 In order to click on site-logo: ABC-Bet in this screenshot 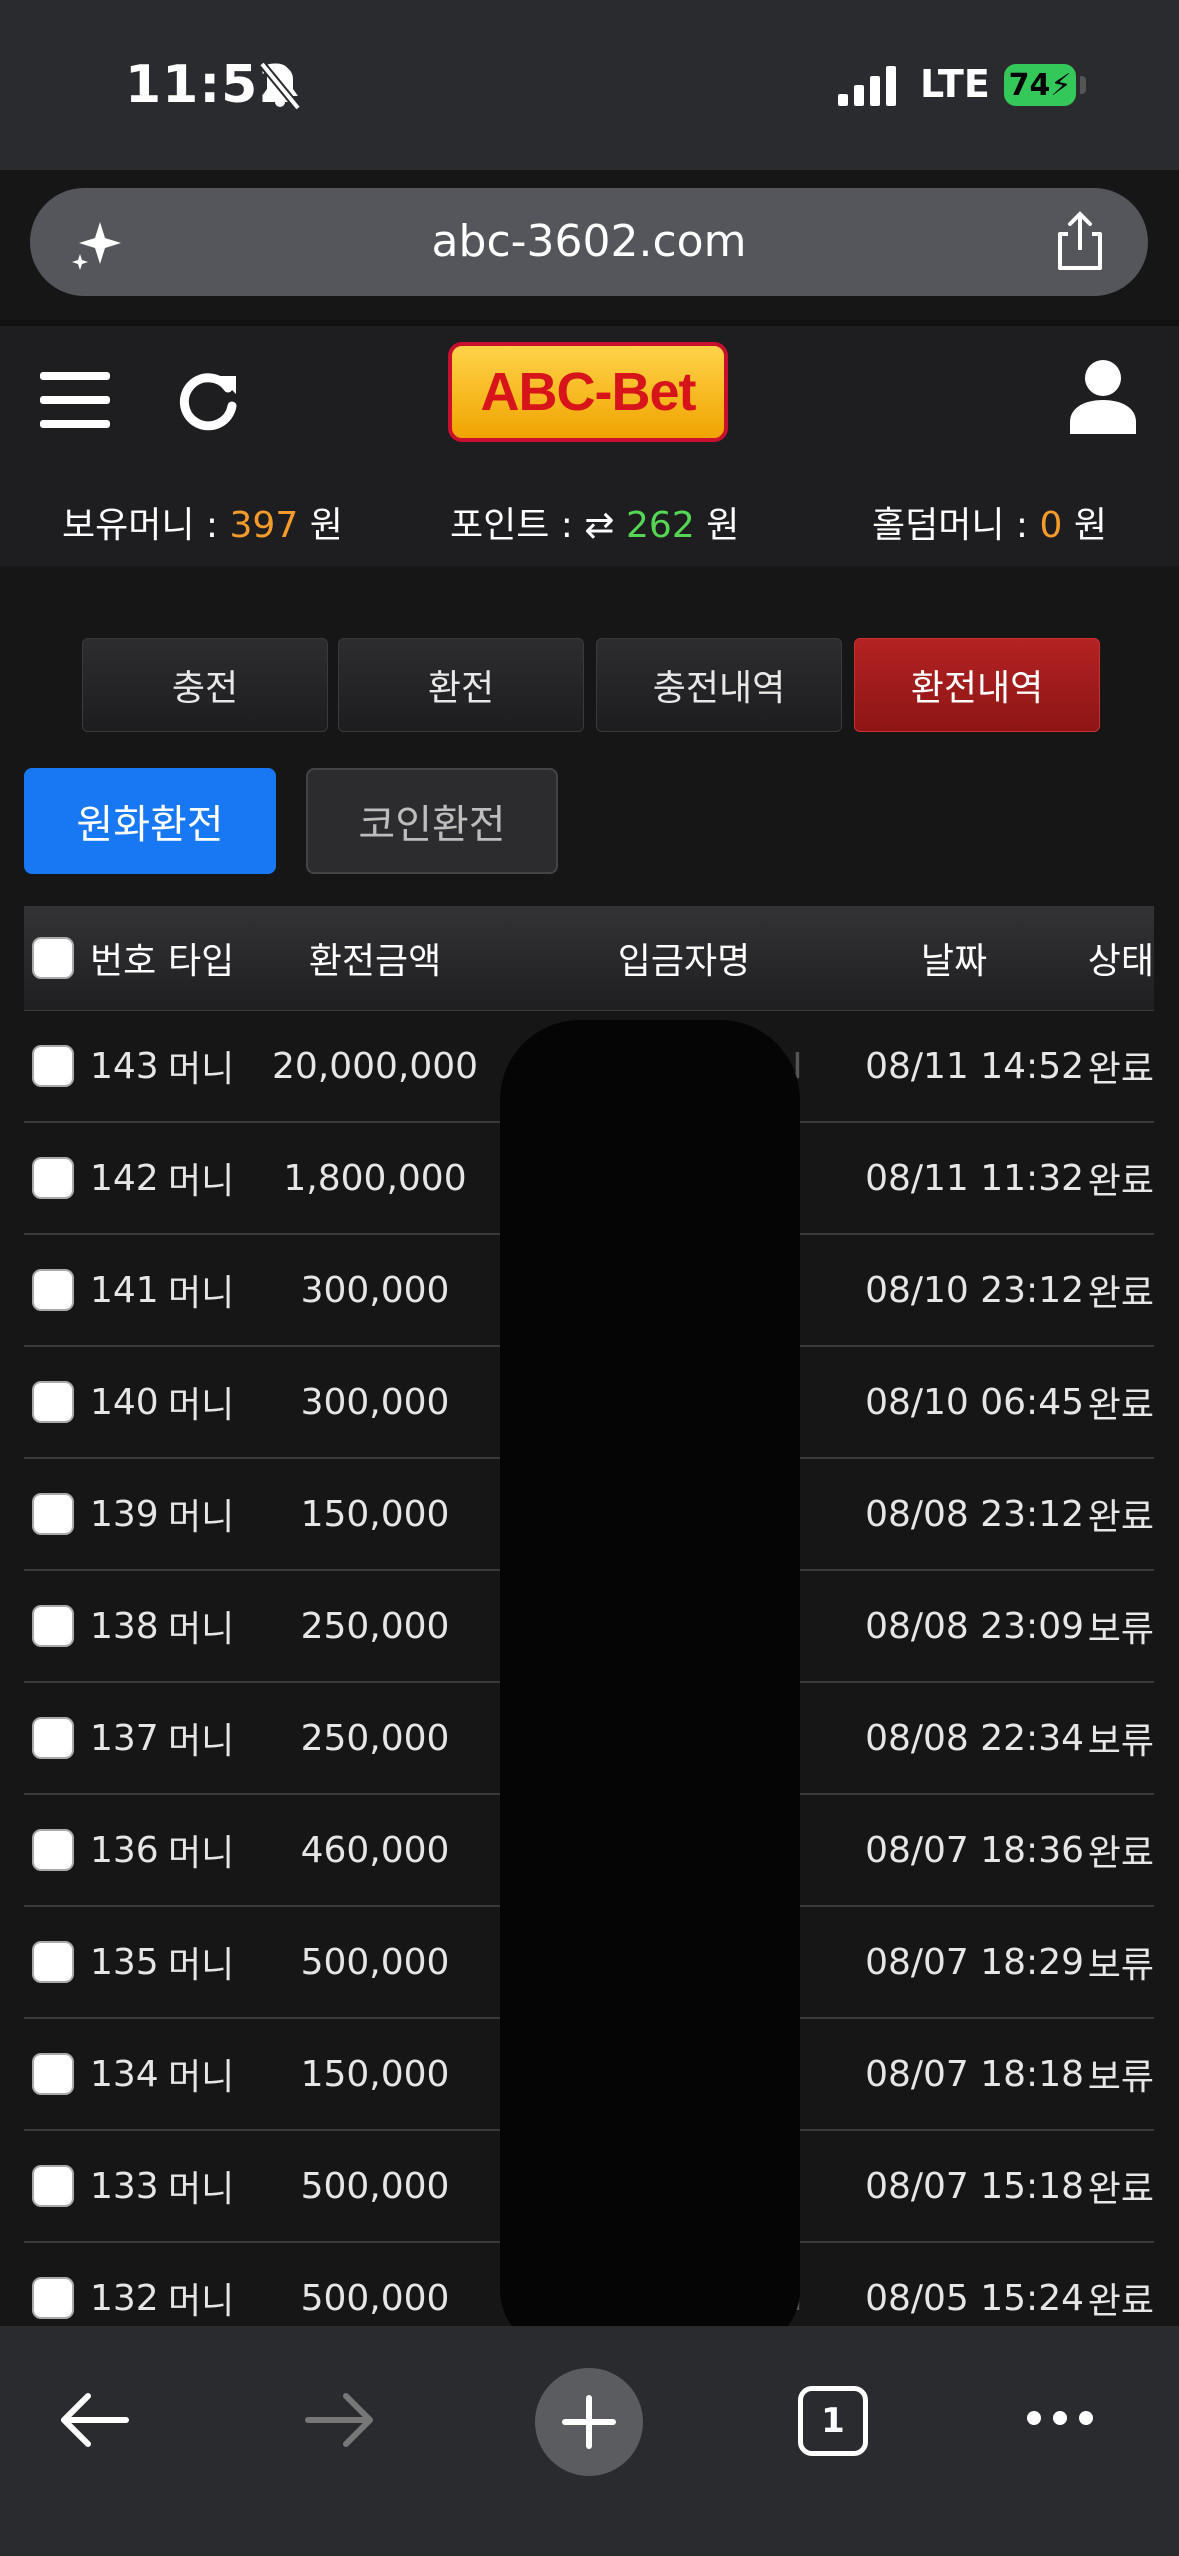, I will do `click(588, 392)`.